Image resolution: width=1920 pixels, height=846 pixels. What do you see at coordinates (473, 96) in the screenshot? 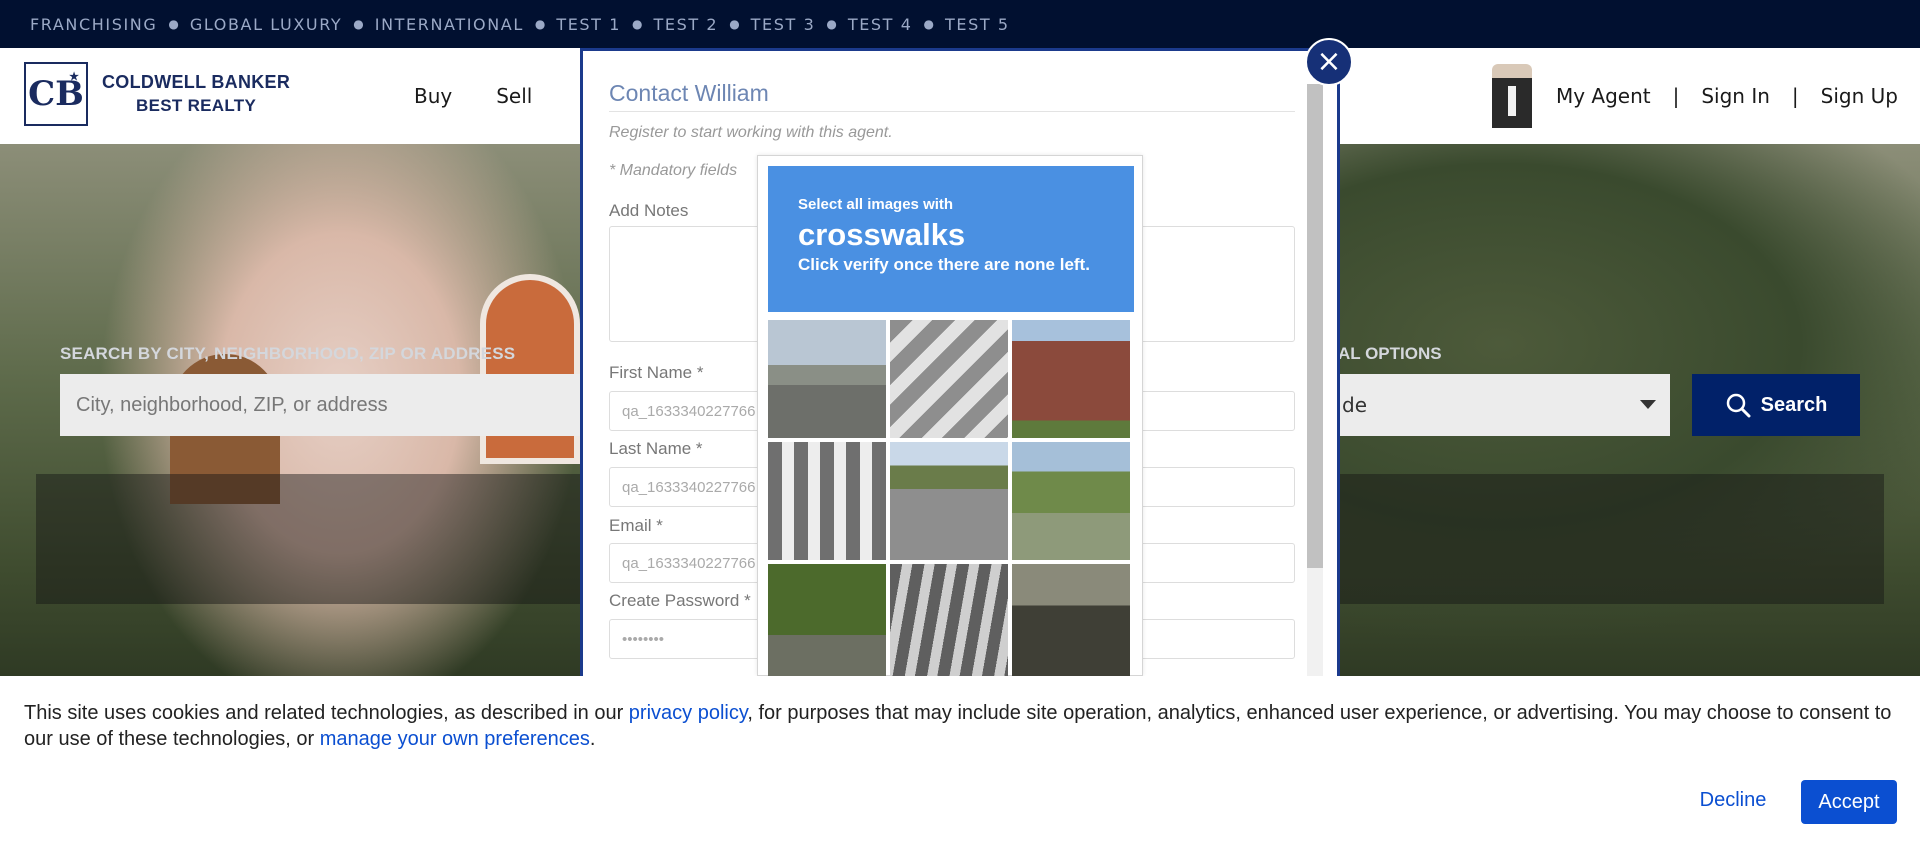
I see `main-nav: Buy Sell` at bounding box center [473, 96].